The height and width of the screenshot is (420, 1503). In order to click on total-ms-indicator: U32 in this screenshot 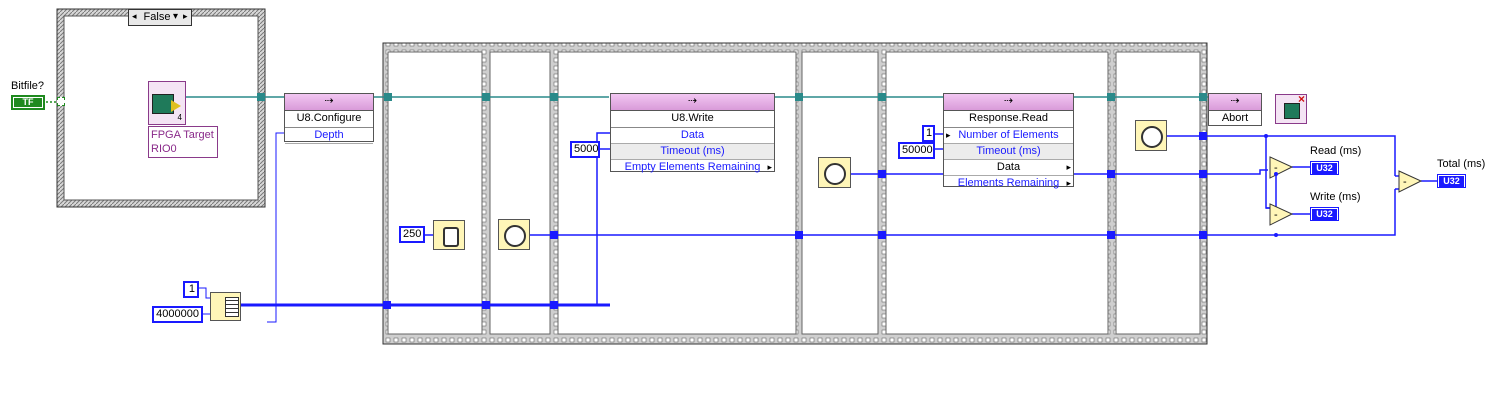, I will do `click(1451, 181)`.